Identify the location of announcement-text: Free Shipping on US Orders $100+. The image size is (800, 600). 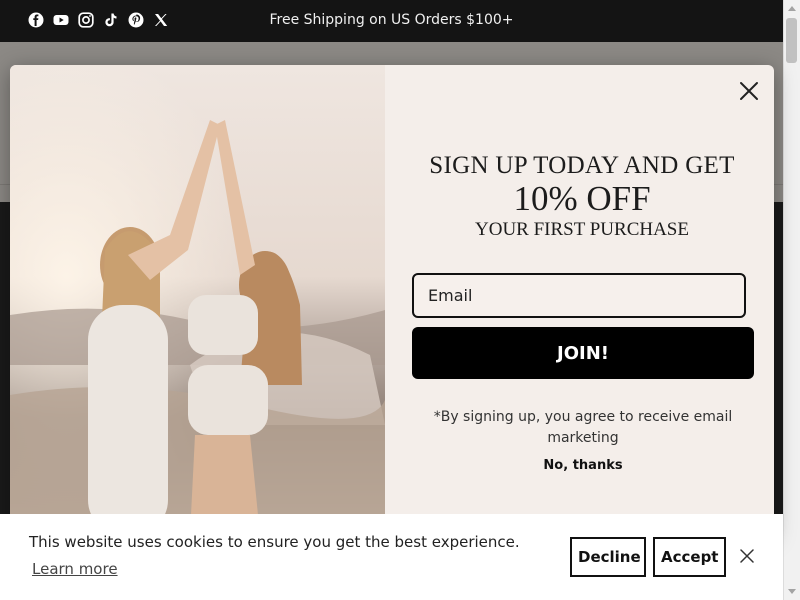
(391, 20).